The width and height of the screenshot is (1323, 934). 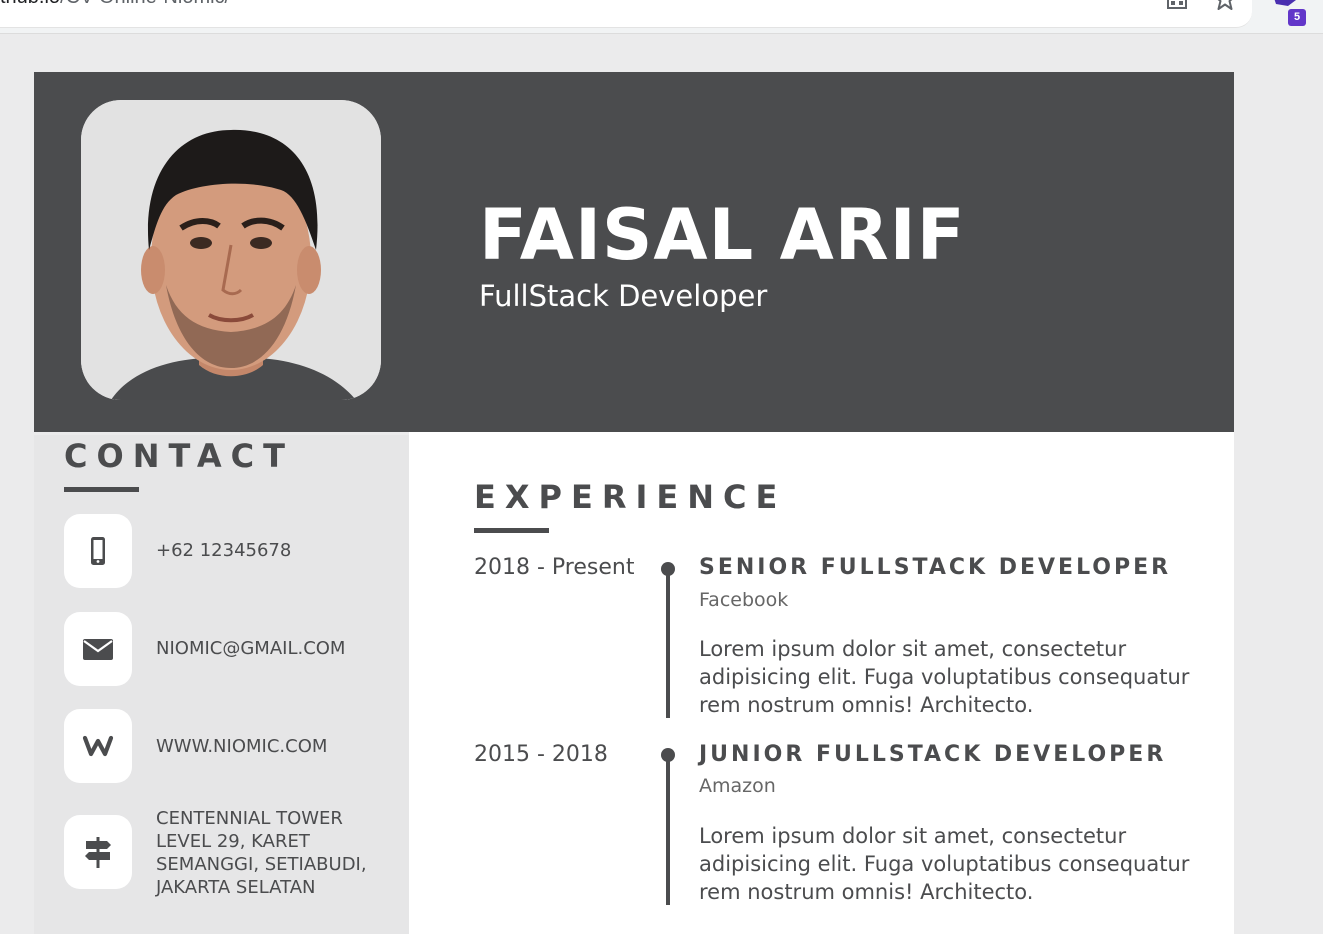 What do you see at coordinates (261, 864) in the screenshot?
I see `address-line: SEMANGGI, SETIABUDI,` at bounding box center [261, 864].